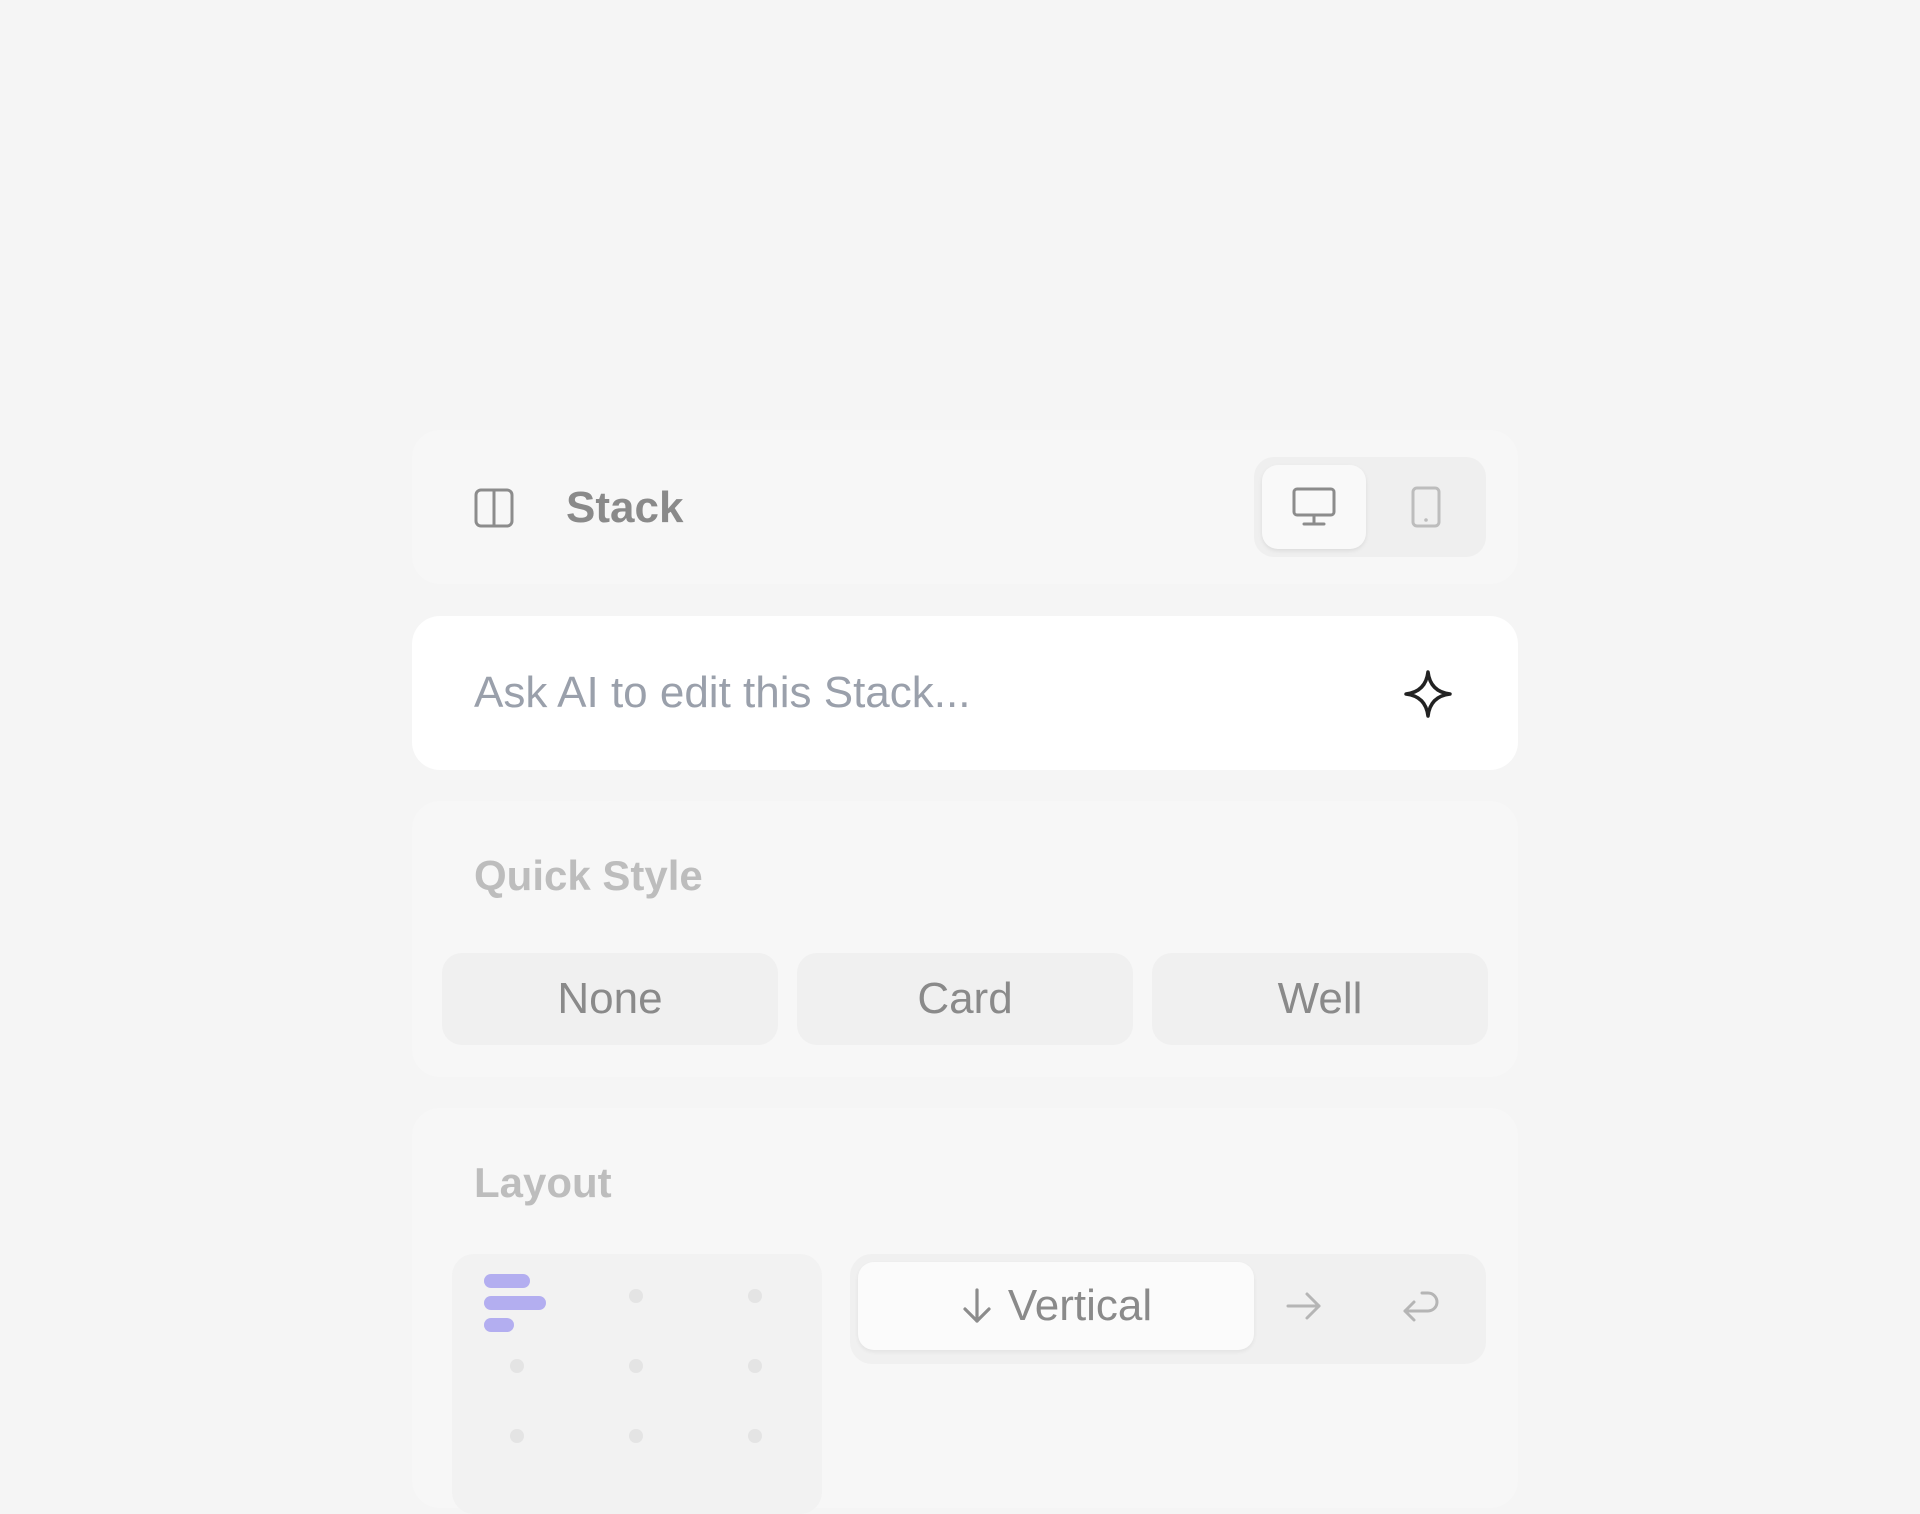  I want to click on mobile-view-button, so click(1426, 507).